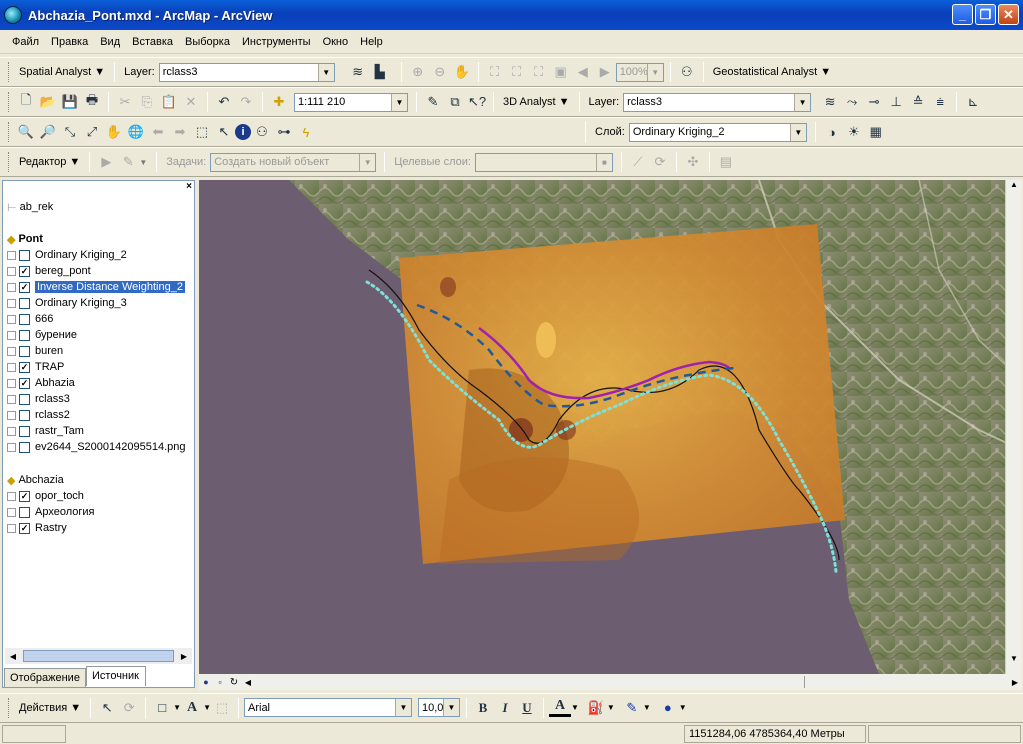 The width and height of the screenshot is (1023, 744). Describe the element at coordinates (483, 708) in the screenshot. I see `bold-button: B` at that location.